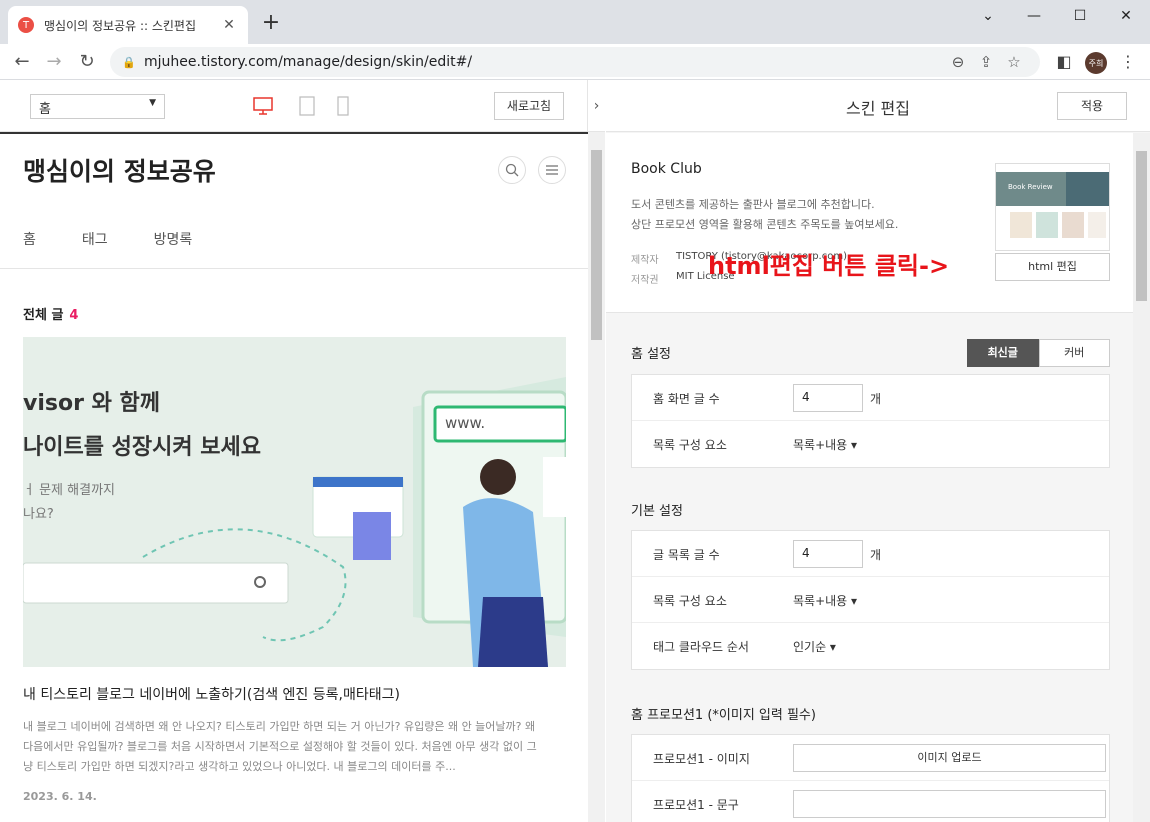 The width and height of the screenshot is (1150, 822). What do you see at coordinates (1030, 187) in the screenshot?
I see `skin-thumbnail-caption: Book Review` at bounding box center [1030, 187].